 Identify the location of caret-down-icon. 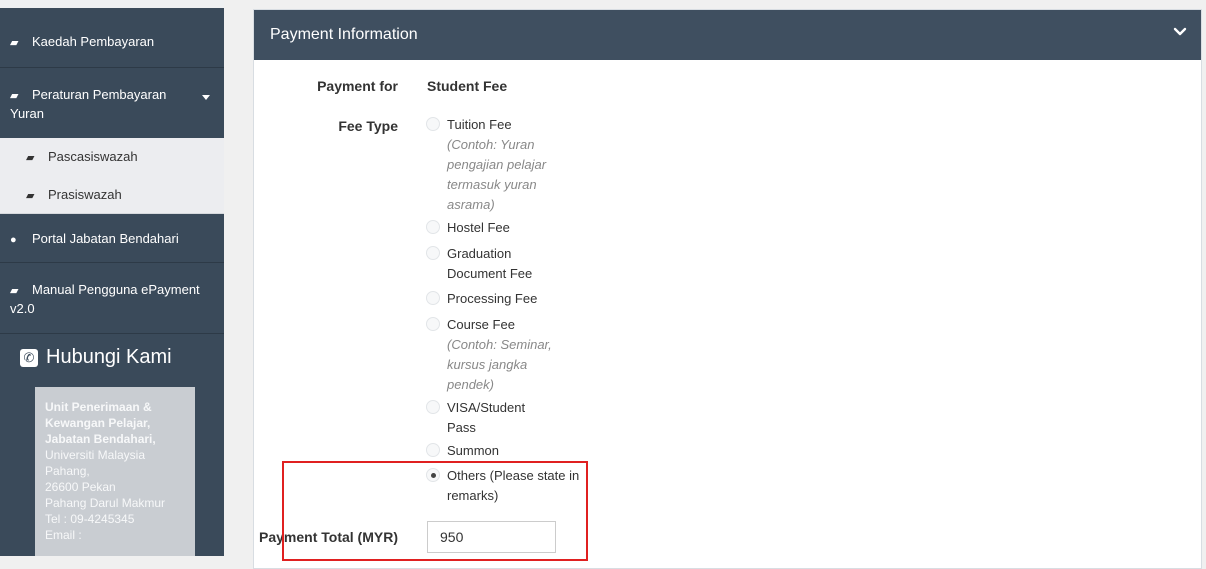
(206, 97).